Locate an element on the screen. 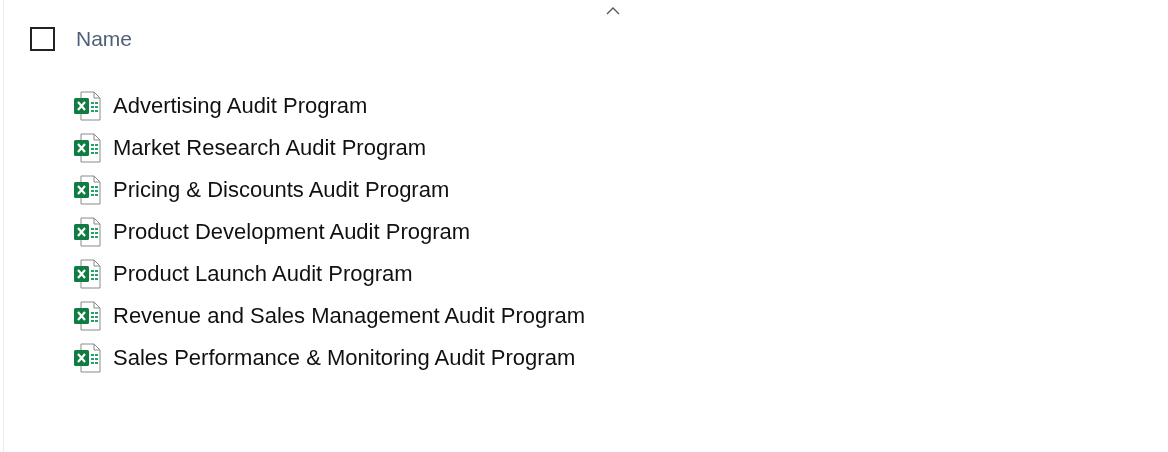  file-name: Revenue and Sales Management Audit Program is located at coordinates (349, 315).